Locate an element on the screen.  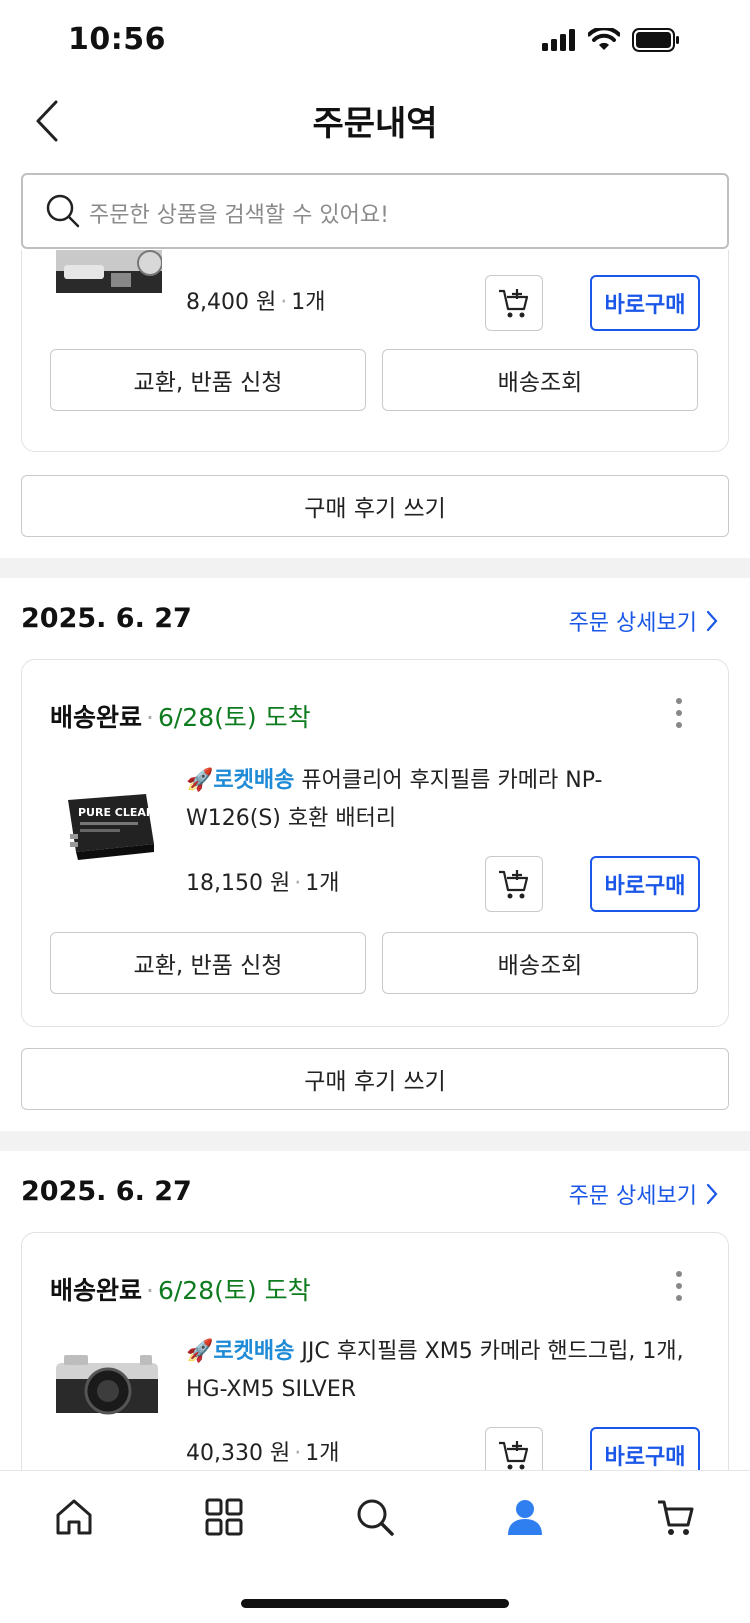
product-name: 🚀로켓배송 퓨어클리어 후지필름 카메라 NP-W126(S) 호환 배터리 is located at coordinates (441, 800).